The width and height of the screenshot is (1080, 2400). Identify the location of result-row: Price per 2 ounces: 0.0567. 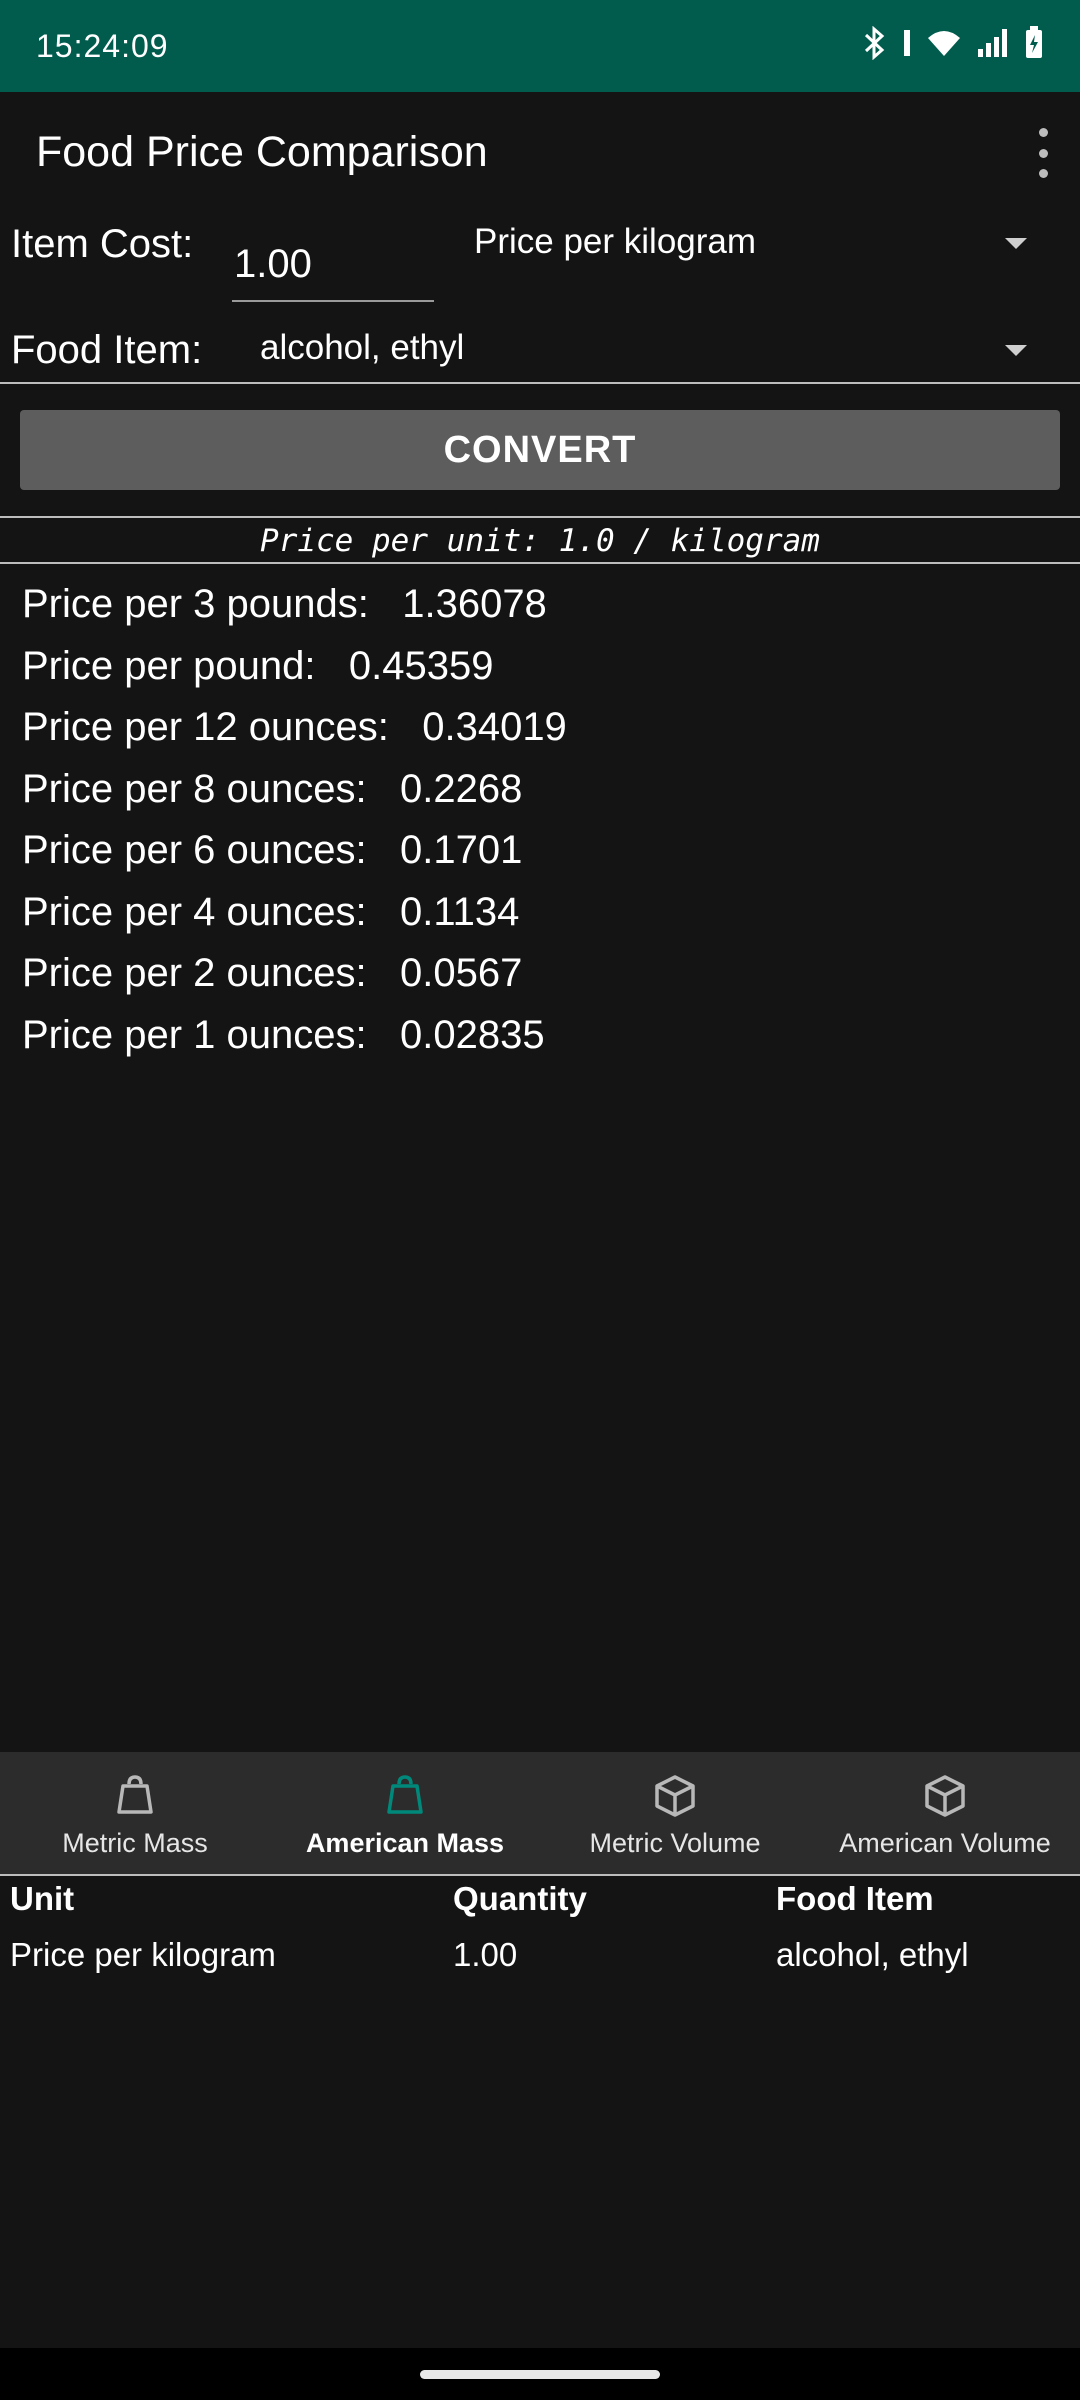
(272, 973).